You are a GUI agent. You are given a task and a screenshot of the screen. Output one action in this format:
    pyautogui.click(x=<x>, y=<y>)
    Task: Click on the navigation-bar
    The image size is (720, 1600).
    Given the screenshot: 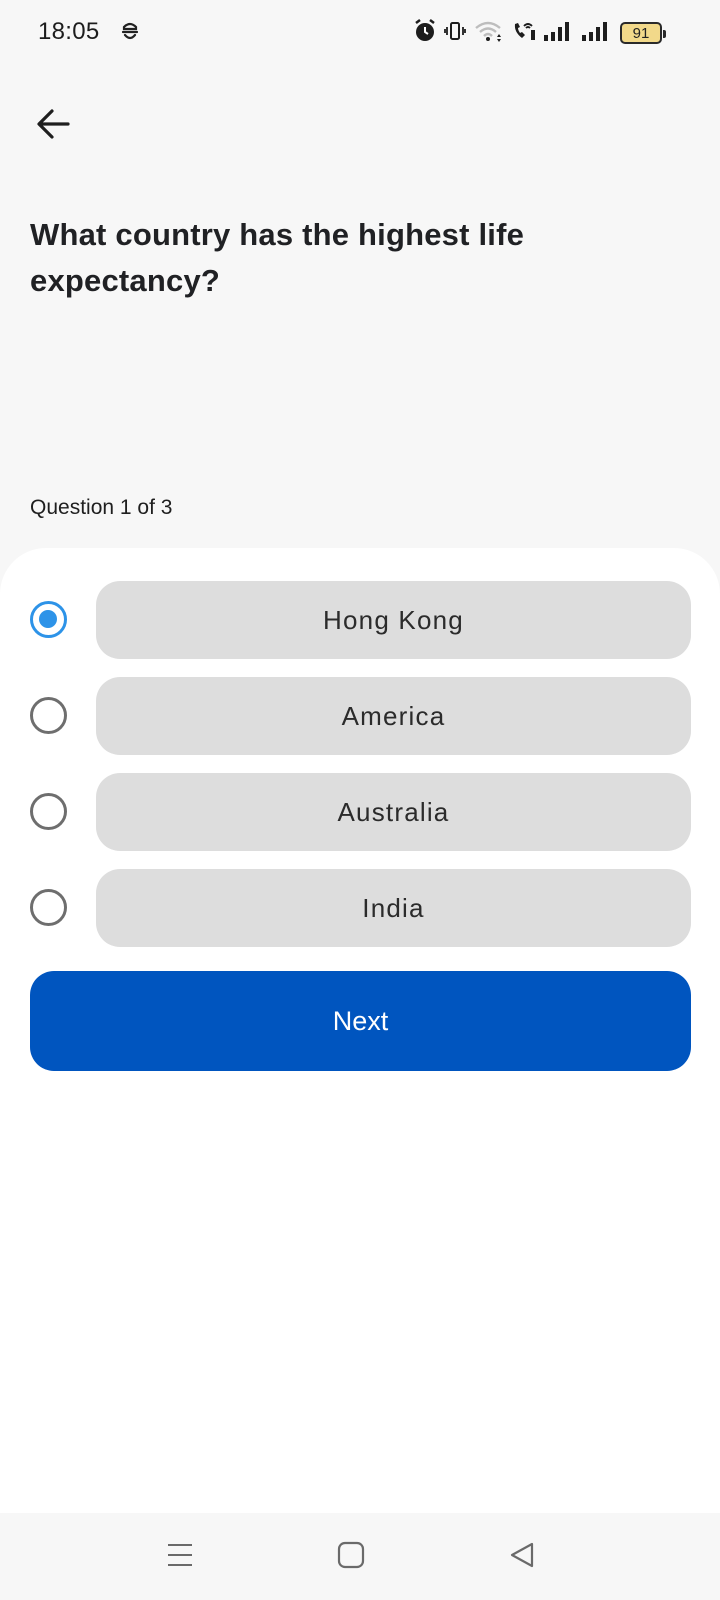 What is the action you would take?
    pyautogui.click(x=360, y=1556)
    